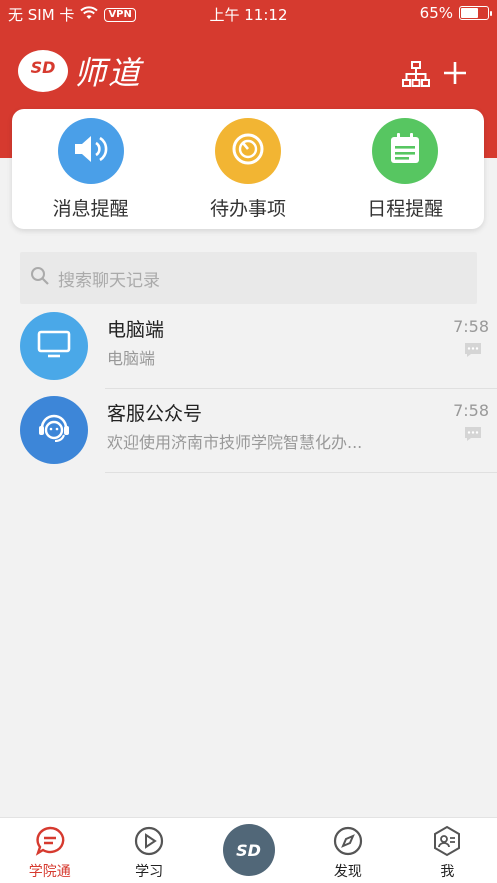 The width and height of the screenshot is (497, 883). What do you see at coordinates (455, 75) in the screenshot?
I see `add-icon` at bounding box center [455, 75].